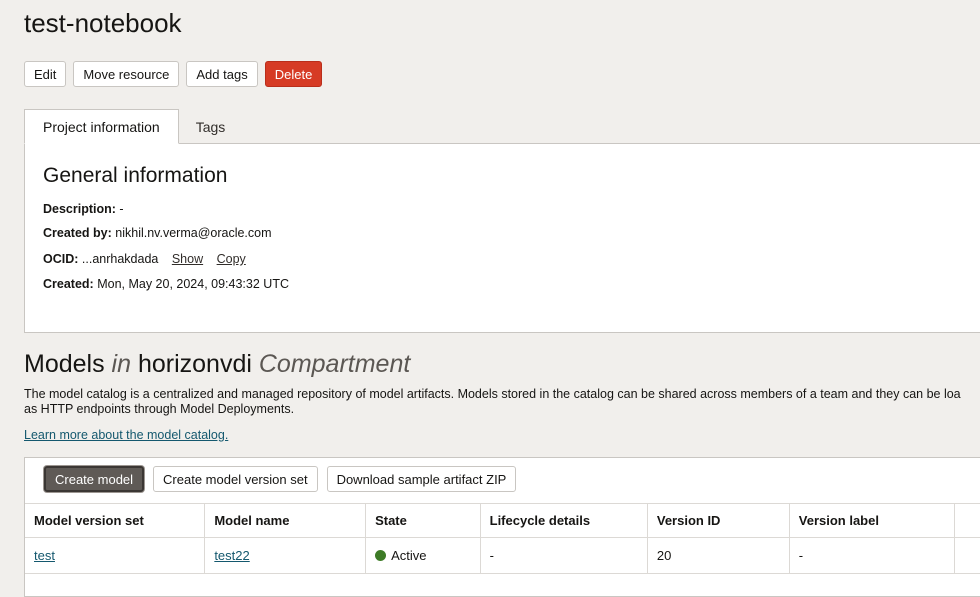  What do you see at coordinates (115, 520) in the screenshot?
I see `column-model-version-set: Model version set` at bounding box center [115, 520].